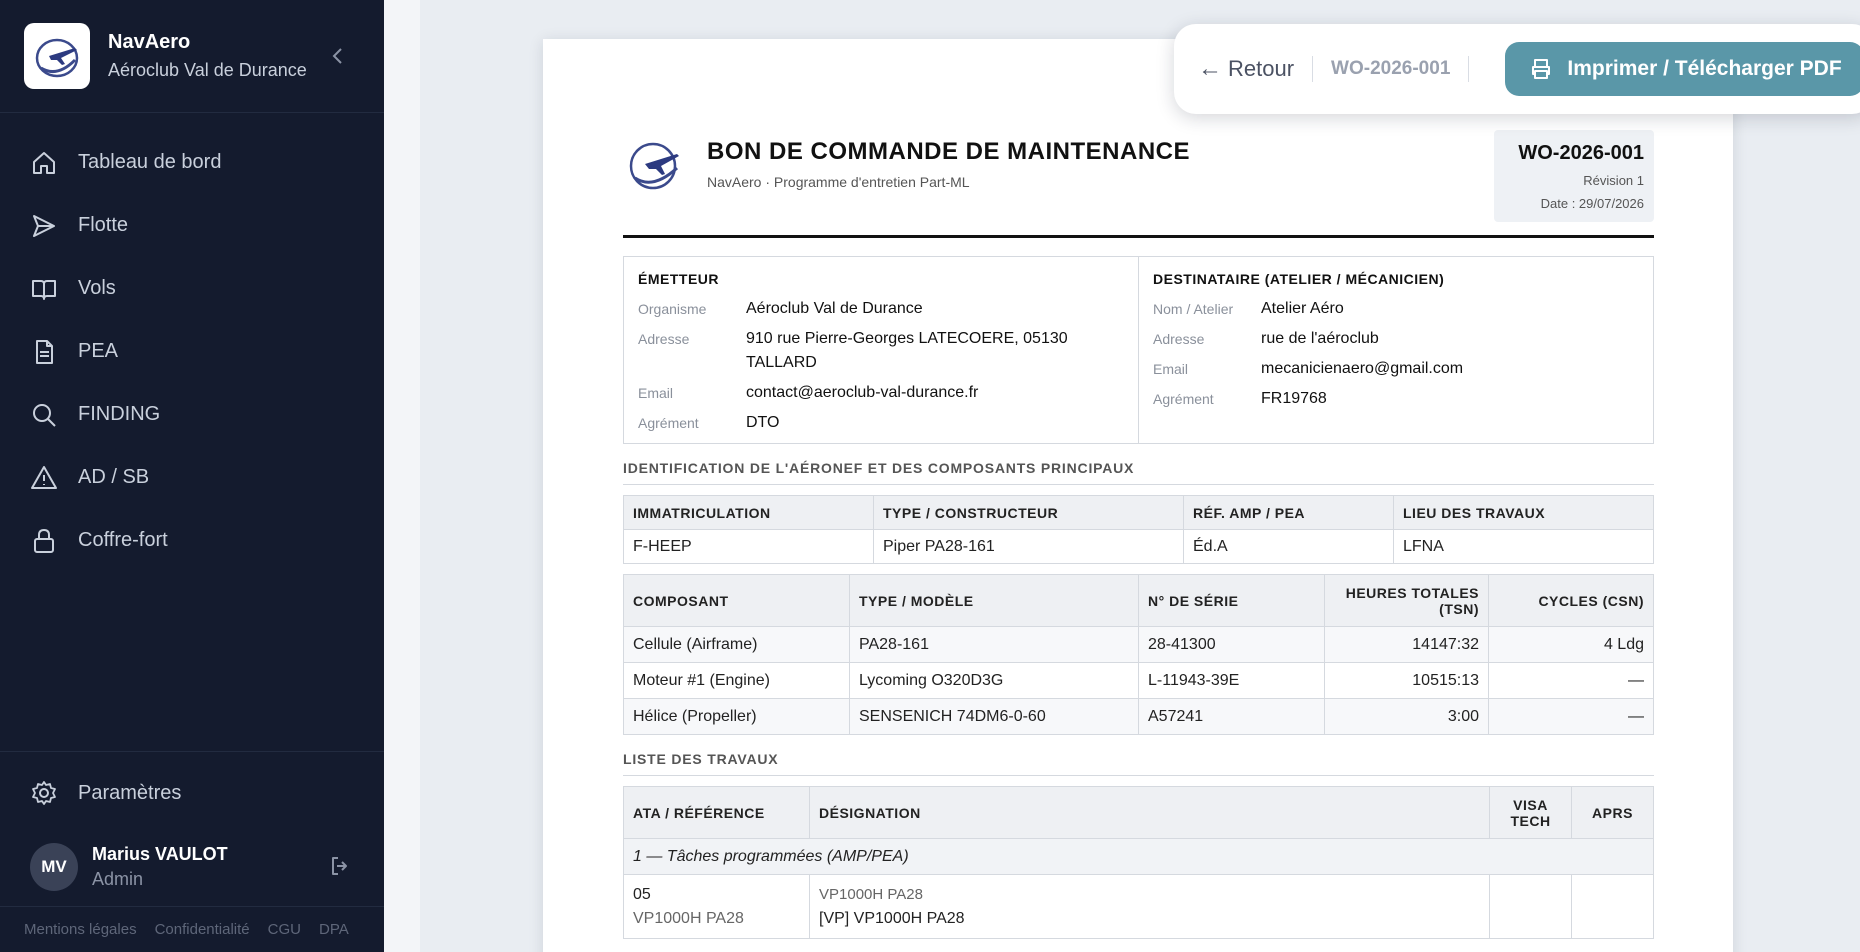 This screenshot has width=1860, height=952. Describe the element at coordinates (1612, 906) in the screenshot. I see `aprs-cell` at that location.